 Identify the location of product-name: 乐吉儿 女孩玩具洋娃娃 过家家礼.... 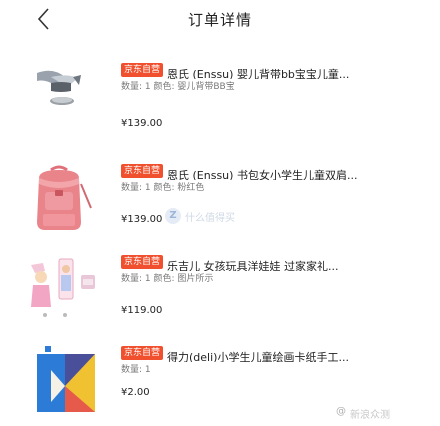
(252, 265).